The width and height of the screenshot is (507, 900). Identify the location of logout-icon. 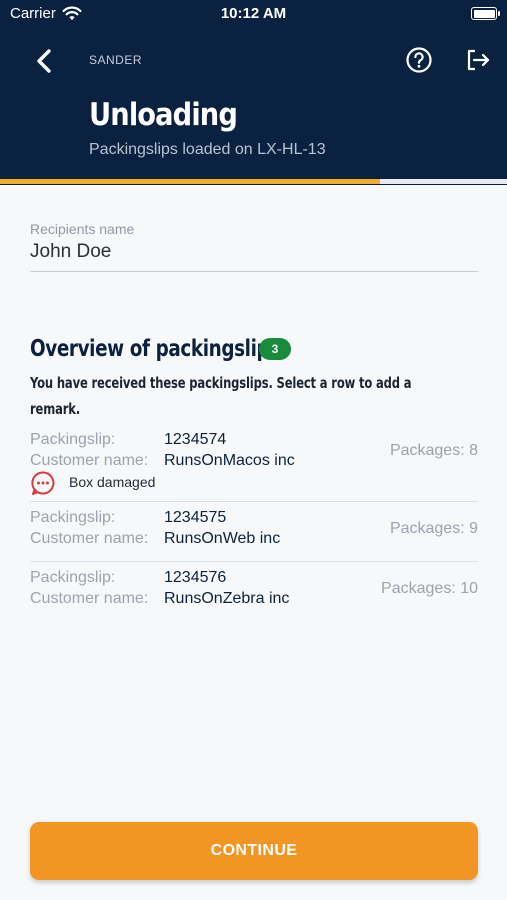
(478, 60).